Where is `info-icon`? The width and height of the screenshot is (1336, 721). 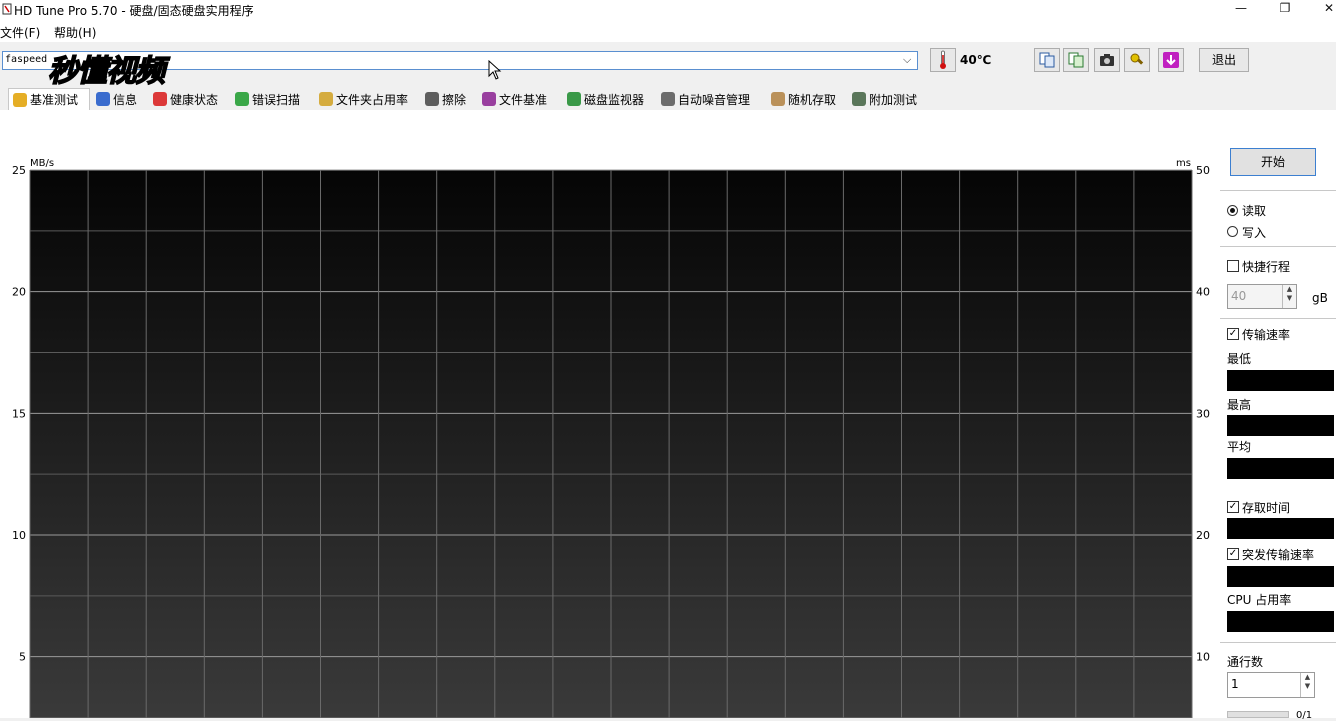 info-icon is located at coordinates (103, 99).